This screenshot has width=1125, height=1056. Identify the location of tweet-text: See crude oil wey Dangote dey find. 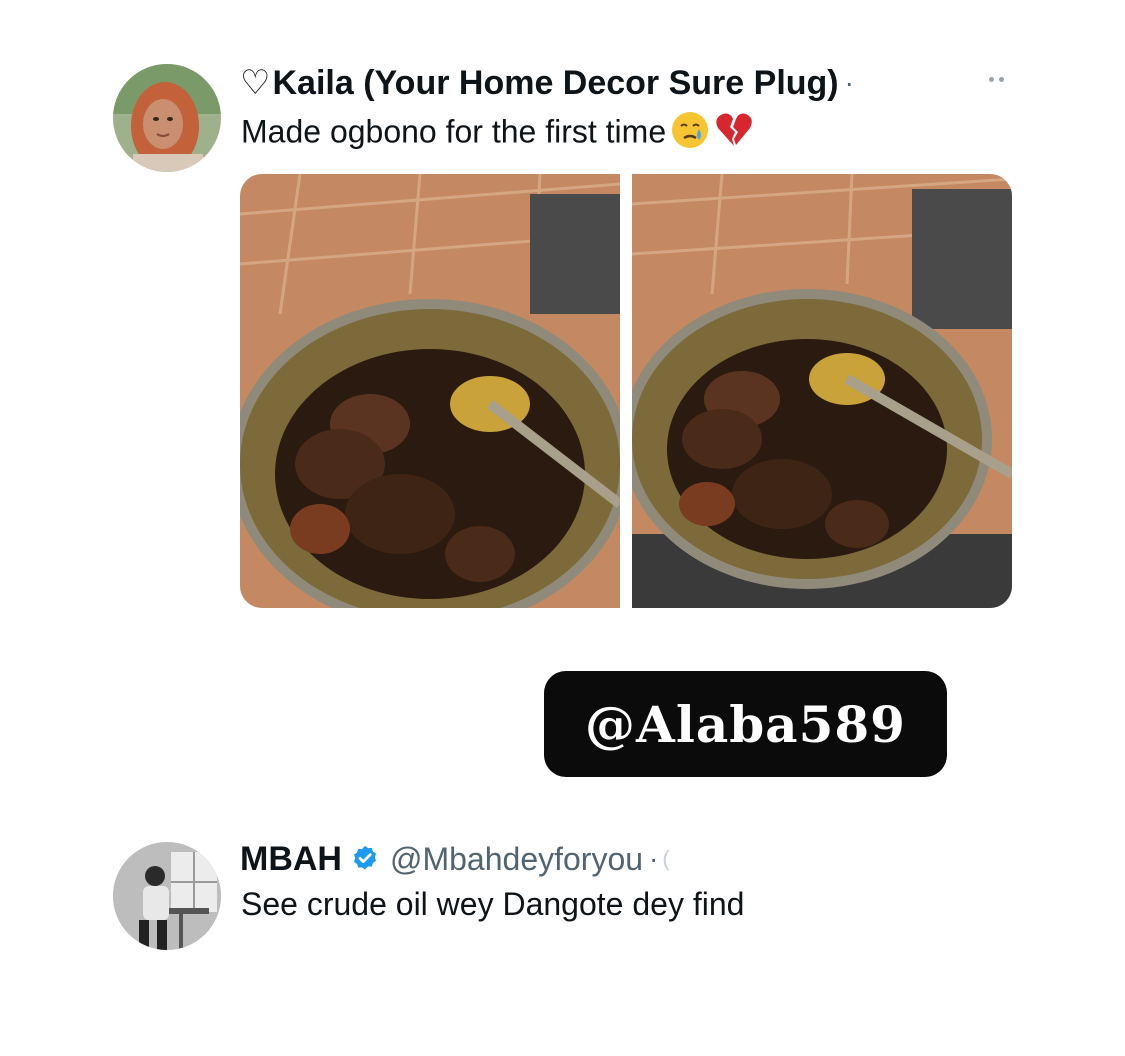
(493, 904).